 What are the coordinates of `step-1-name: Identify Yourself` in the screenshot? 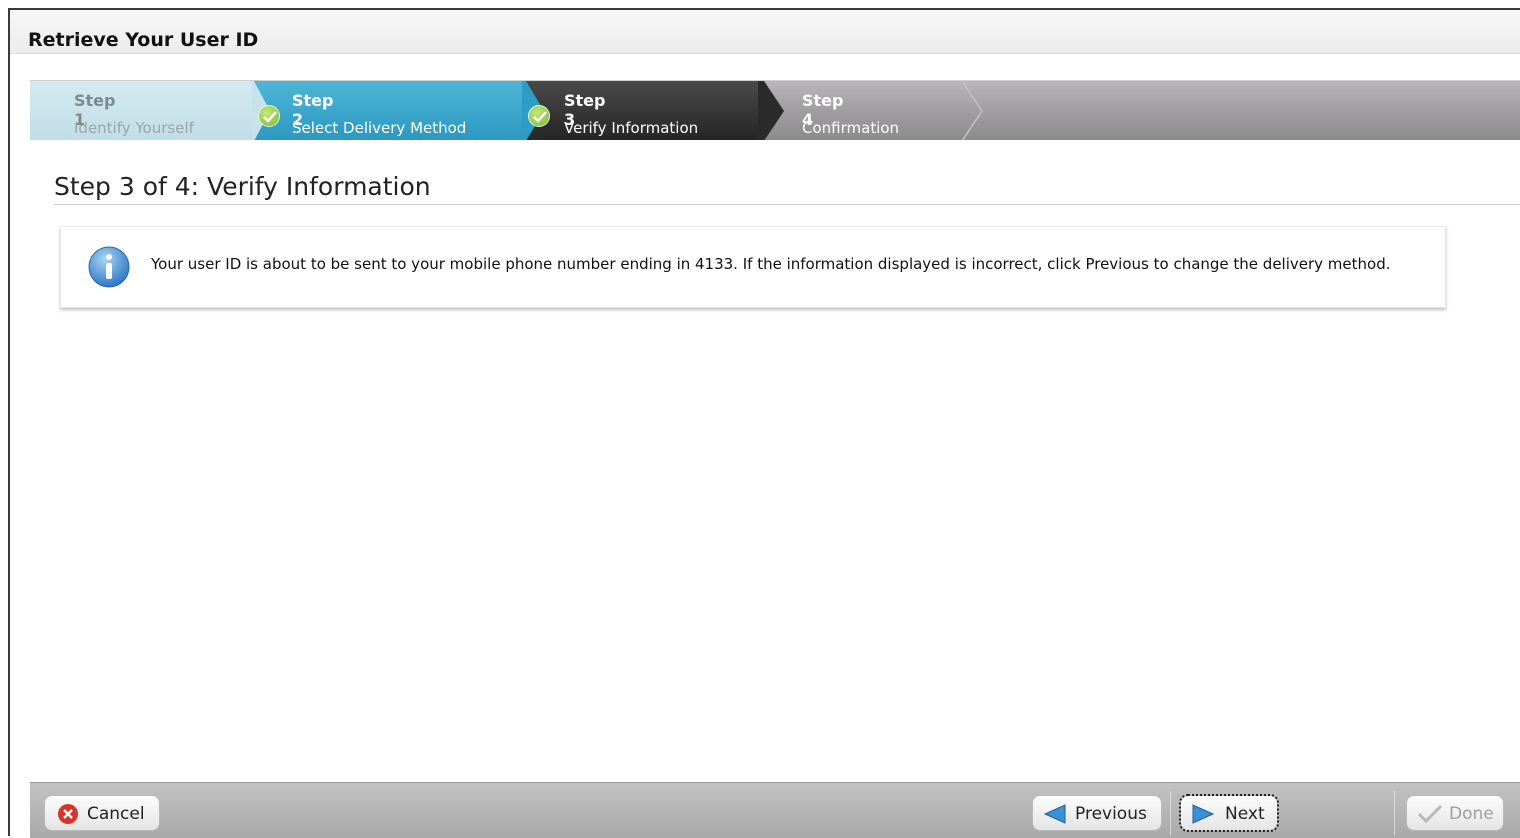 It's located at (134, 128).